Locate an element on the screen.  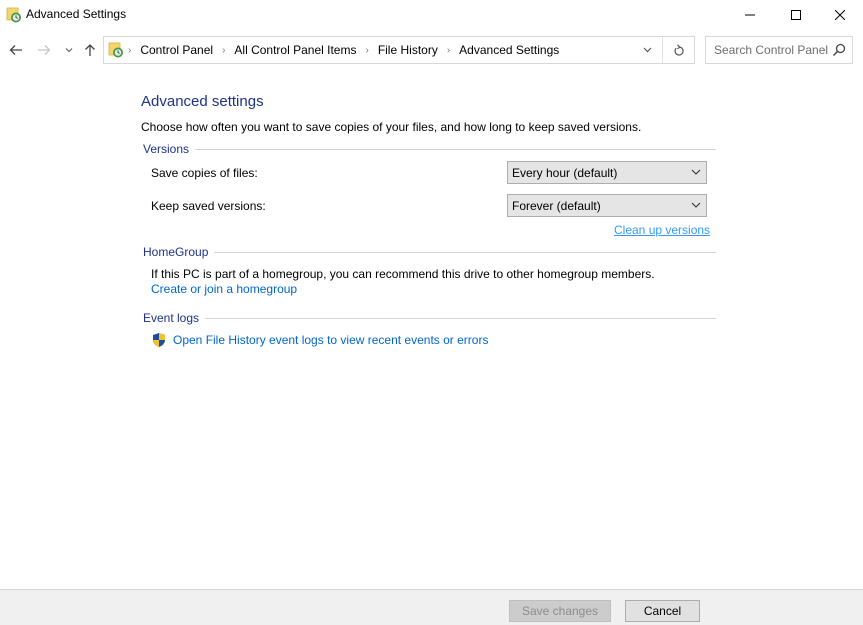
page-title: Advanced settings is located at coordinates (202, 101).